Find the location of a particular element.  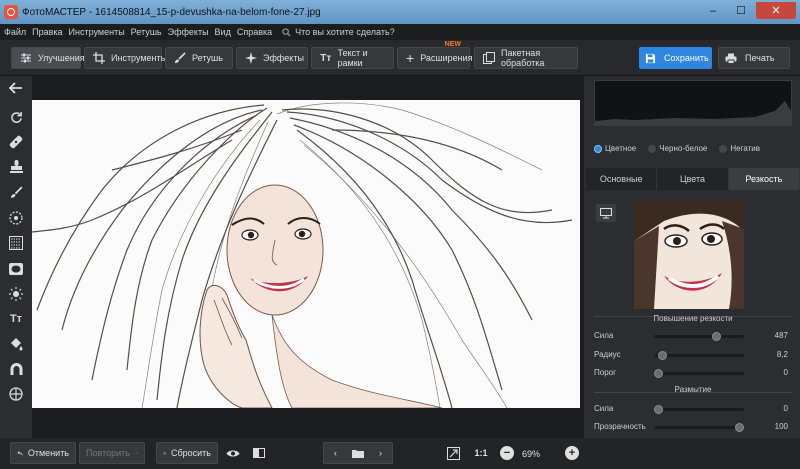

stamp-icon is located at coordinates (16, 167).